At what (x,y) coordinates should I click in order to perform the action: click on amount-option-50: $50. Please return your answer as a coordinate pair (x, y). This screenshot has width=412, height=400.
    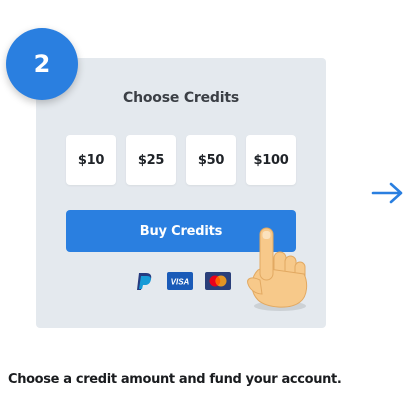
    Looking at the image, I should click on (211, 160).